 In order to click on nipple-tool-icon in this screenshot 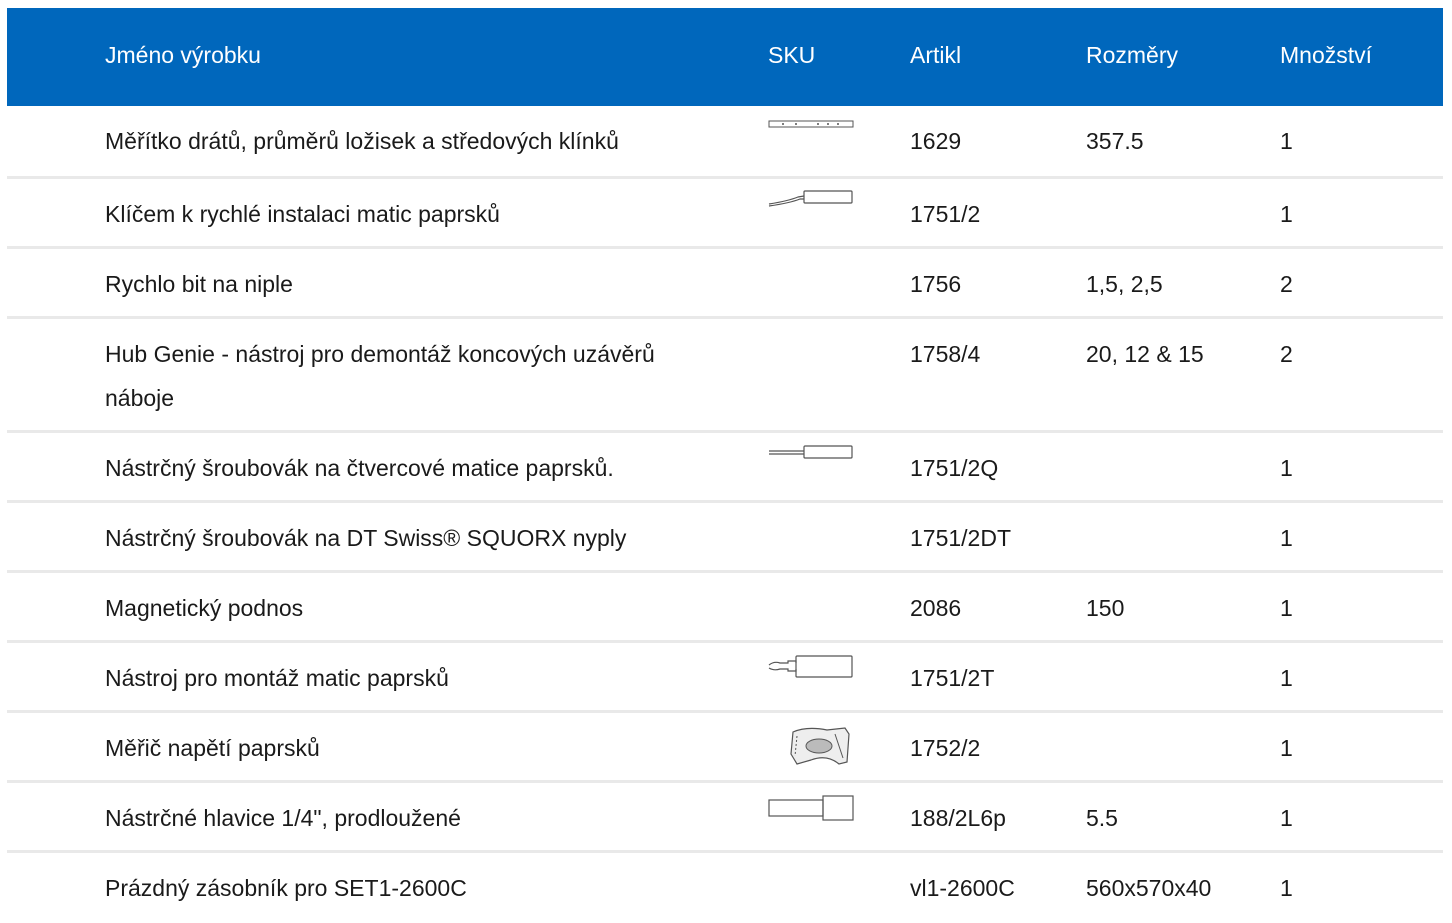, I will do `click(810, 666)`.